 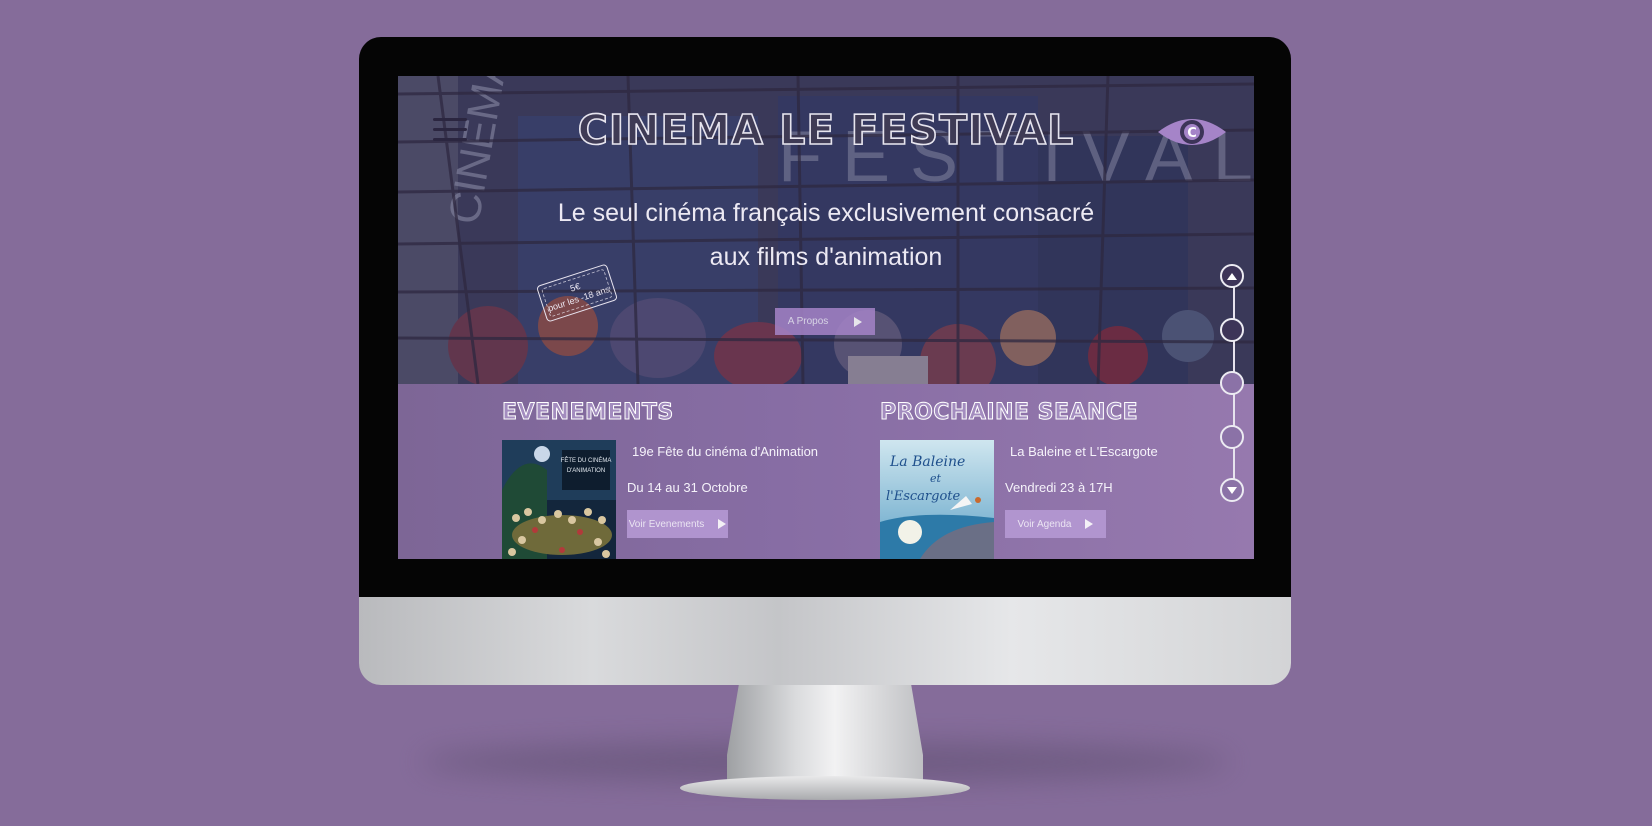 What do you see at coordinates (825, 641) in the screenshot?
I see `monitor-chin` at bounding box center [825, 641].